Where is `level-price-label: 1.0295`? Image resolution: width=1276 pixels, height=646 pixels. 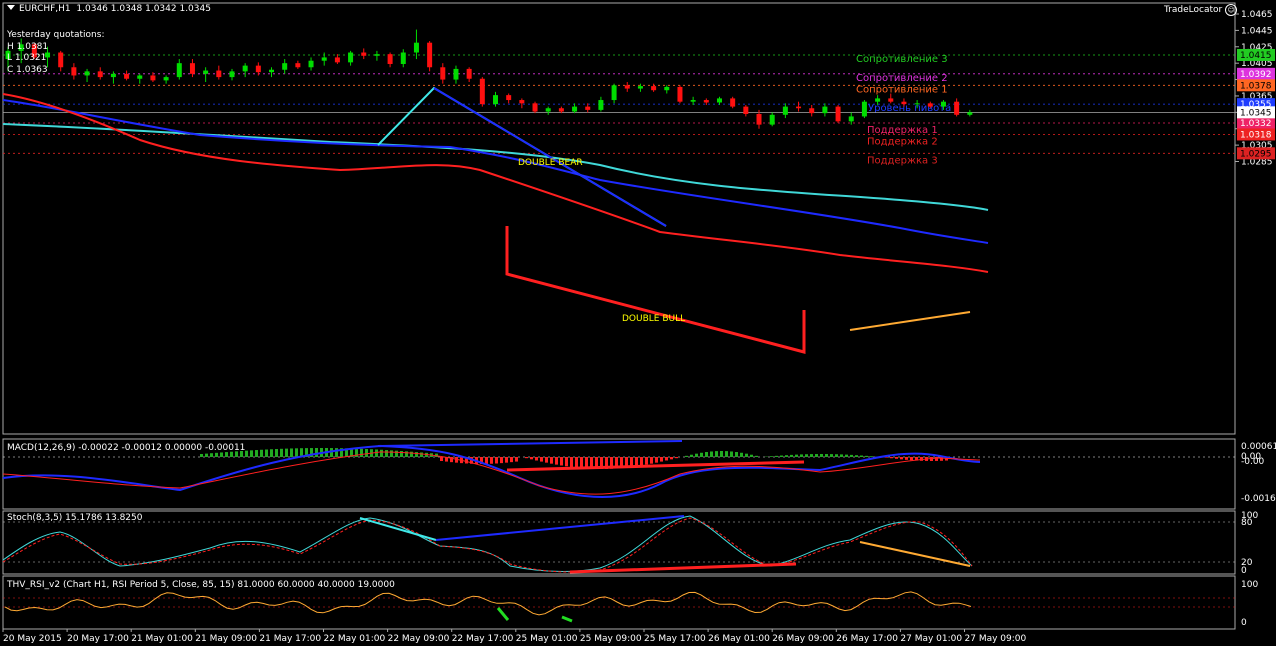
level-price-label: 1.0295 is located at coordinates (1256, 154).